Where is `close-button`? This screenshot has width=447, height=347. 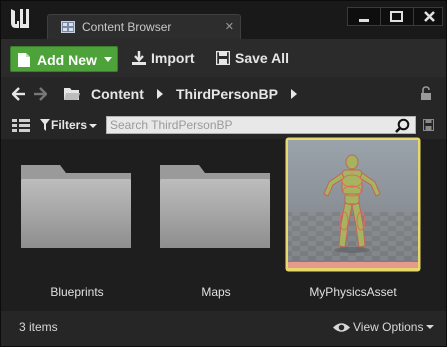
close-button is located at coordinates (430, 16).